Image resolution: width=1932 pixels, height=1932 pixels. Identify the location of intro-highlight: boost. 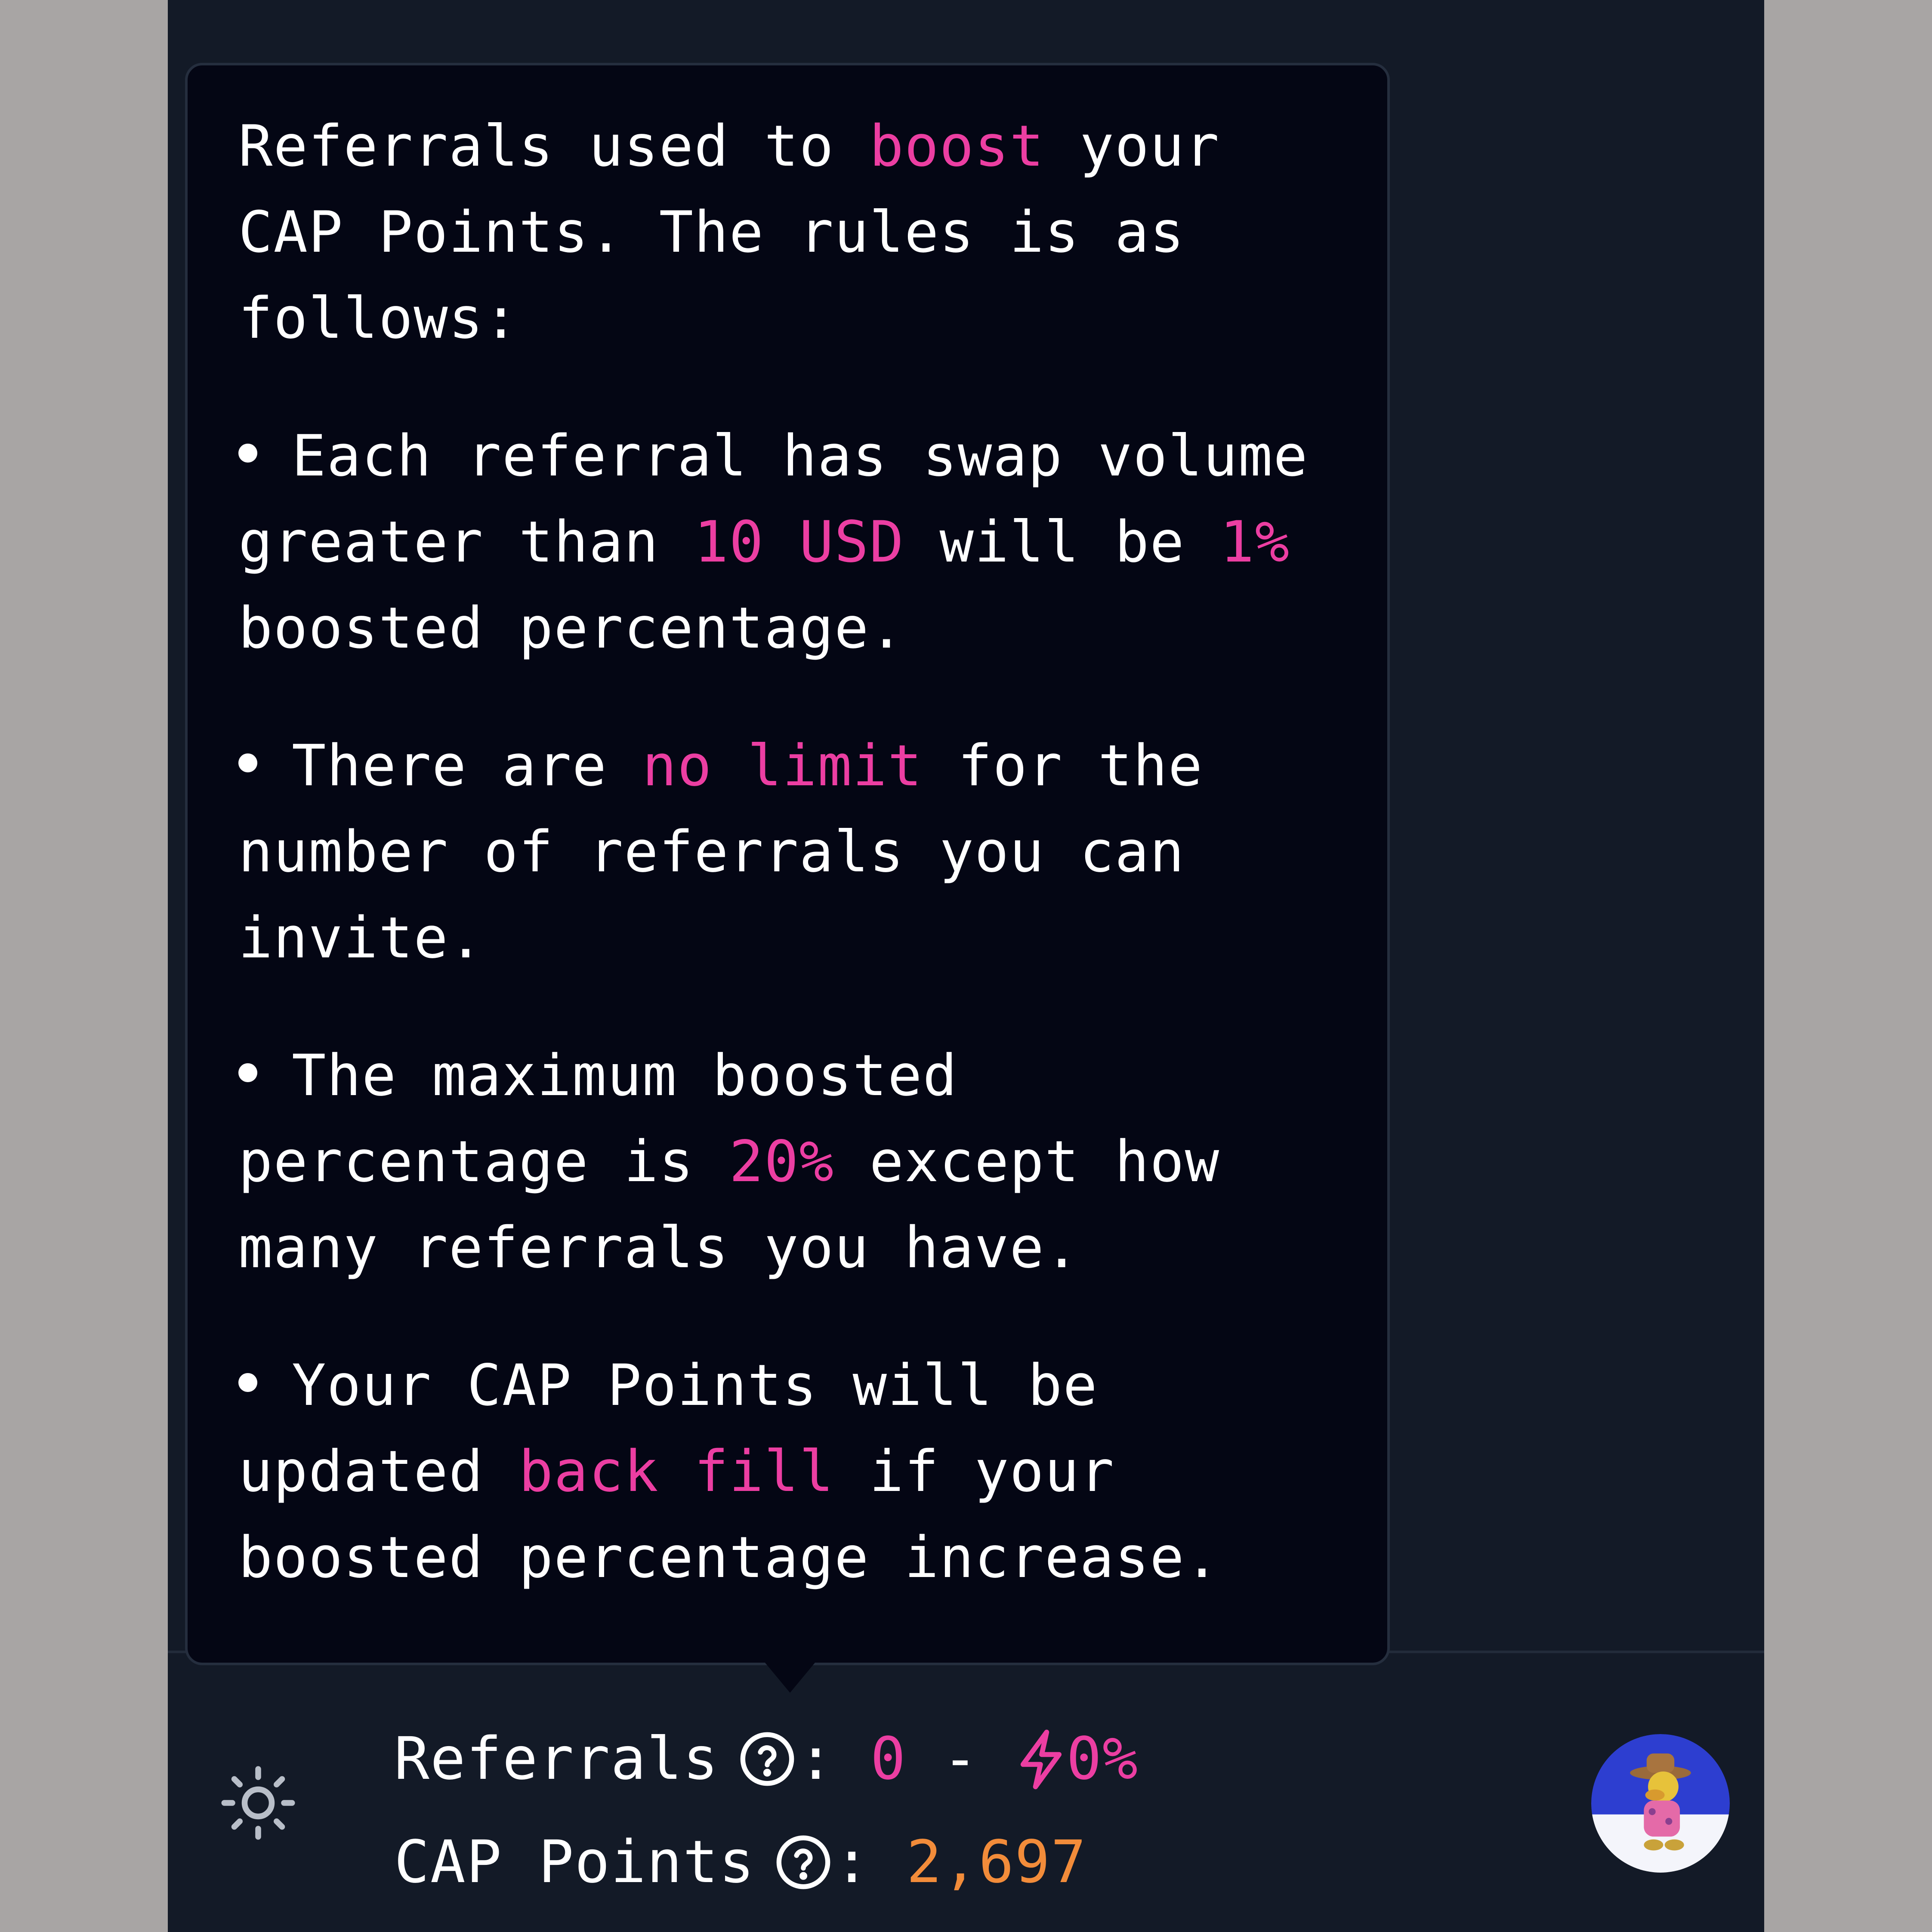
(957, 146).